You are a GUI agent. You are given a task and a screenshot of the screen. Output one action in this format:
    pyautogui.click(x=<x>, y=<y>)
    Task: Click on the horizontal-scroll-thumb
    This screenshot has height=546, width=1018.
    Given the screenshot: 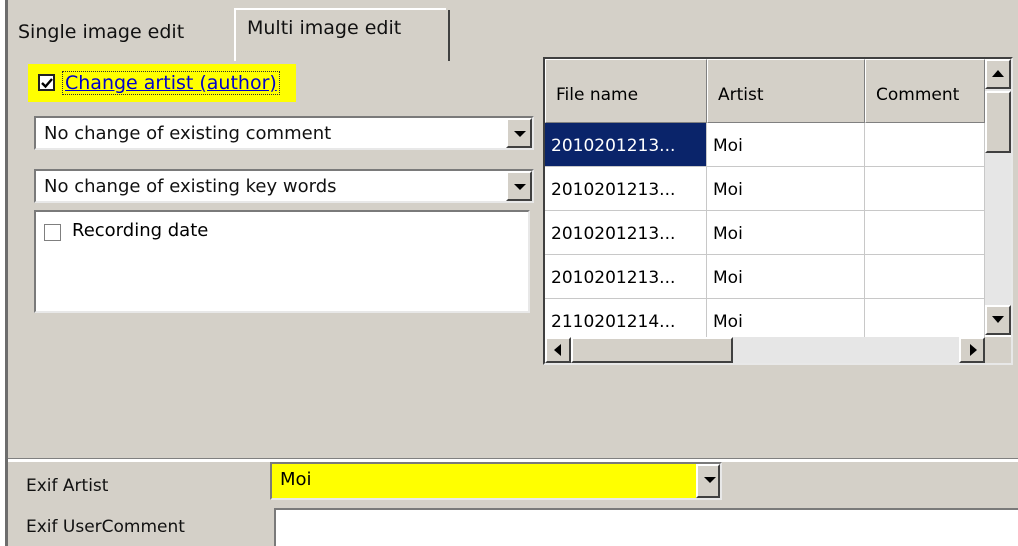 What is the action you would take?
    pyautogui.click(x=652, y=350)
    